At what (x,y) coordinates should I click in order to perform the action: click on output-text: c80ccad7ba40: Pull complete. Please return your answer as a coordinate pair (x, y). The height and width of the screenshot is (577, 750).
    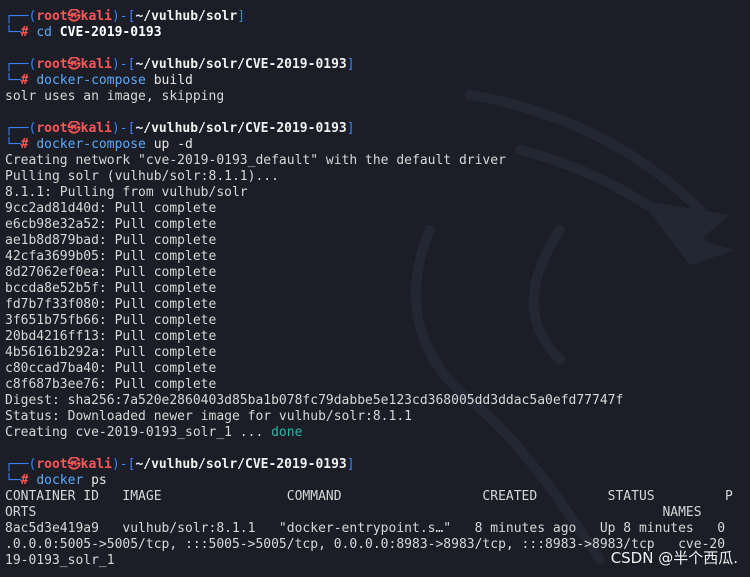
    Looking at the image, I should click on (111, 368).